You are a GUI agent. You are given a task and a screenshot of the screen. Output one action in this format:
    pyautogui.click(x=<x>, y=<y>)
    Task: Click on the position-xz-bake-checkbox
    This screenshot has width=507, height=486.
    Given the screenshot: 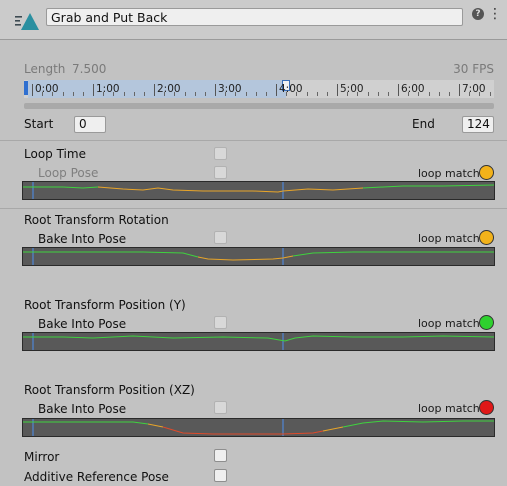 What is the action you would take?
    pyautogui.click(x=220, y=407)
    